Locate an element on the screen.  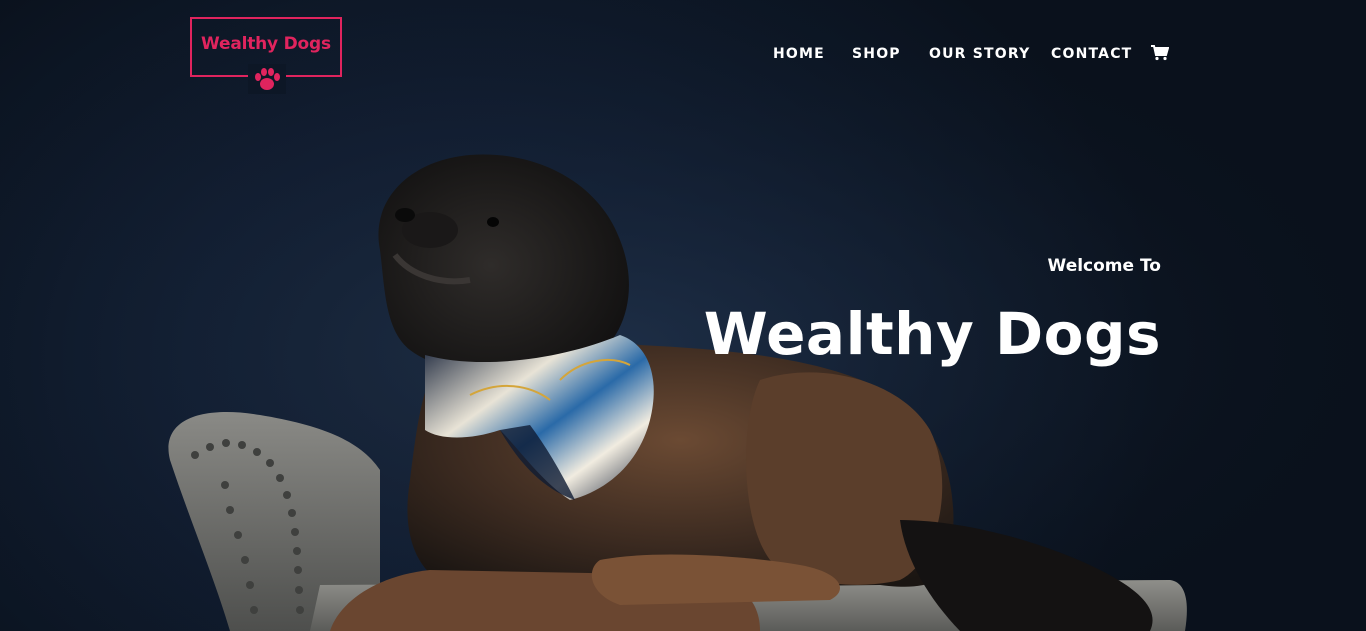
paw-icon is located at coordinates (267, 79).